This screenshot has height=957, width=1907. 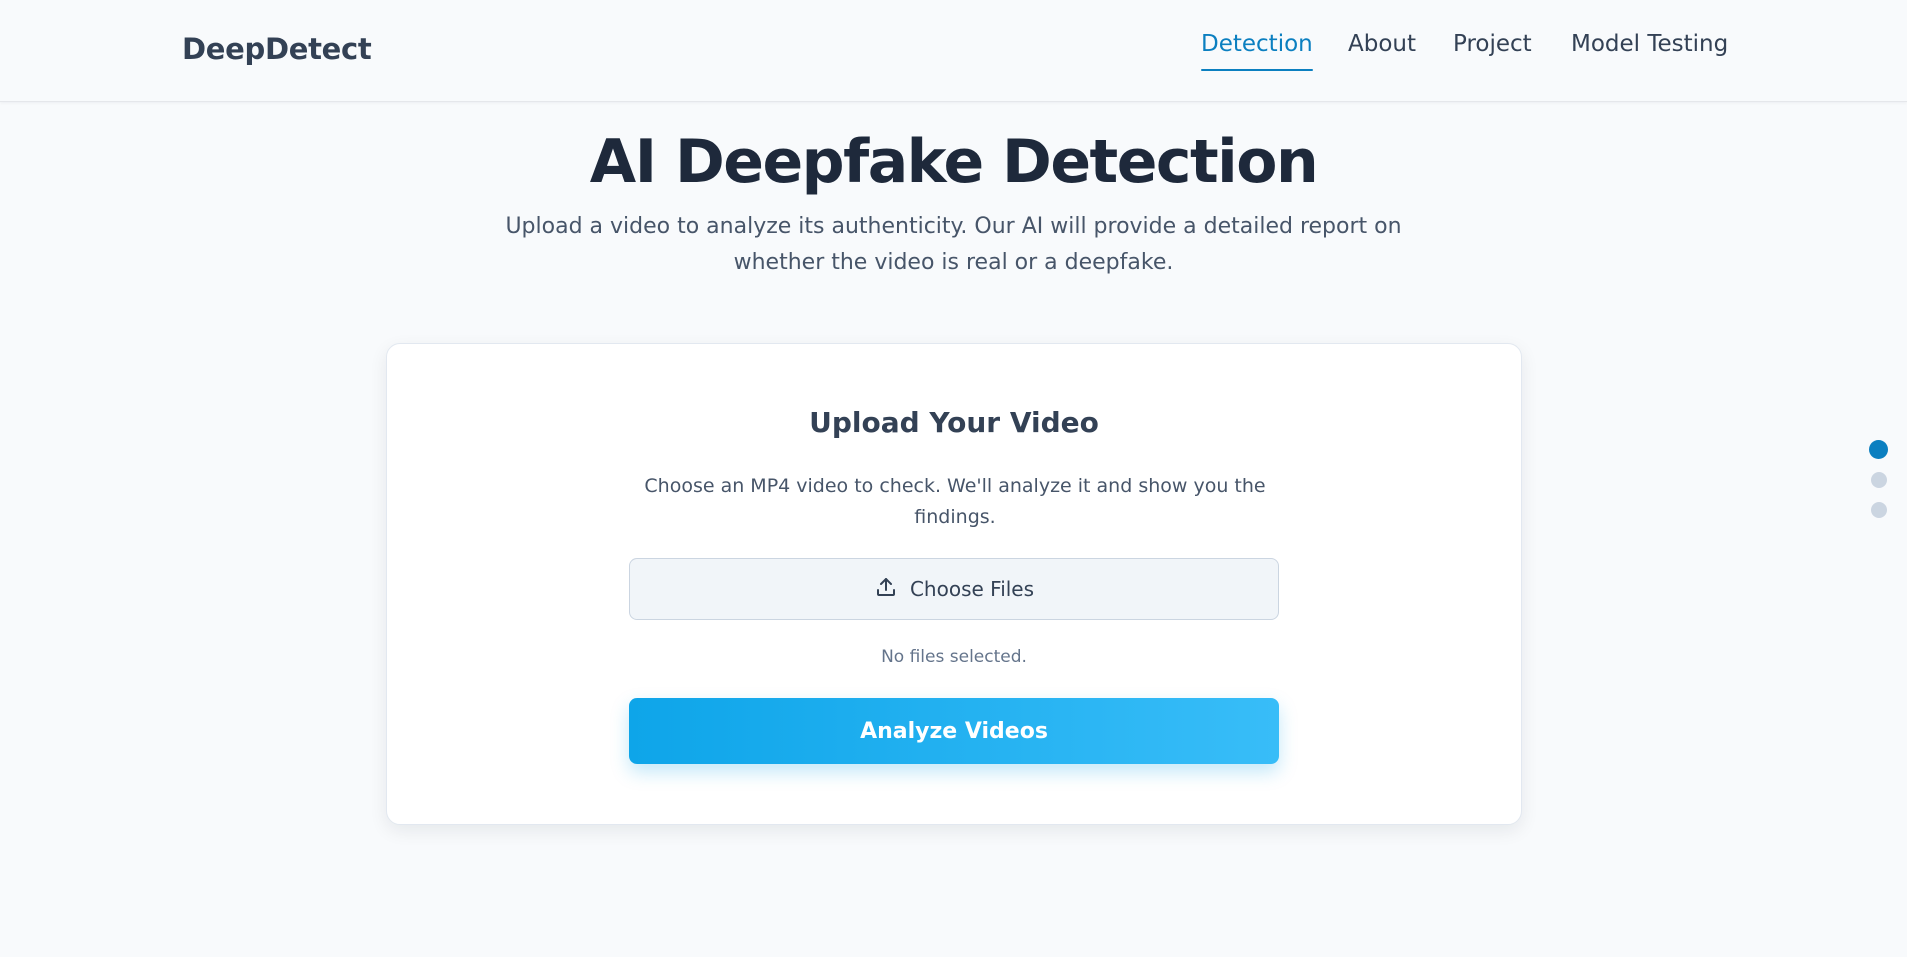 I want to click on page-title: AI Deepfake Detection, so click(x=954, y=162).